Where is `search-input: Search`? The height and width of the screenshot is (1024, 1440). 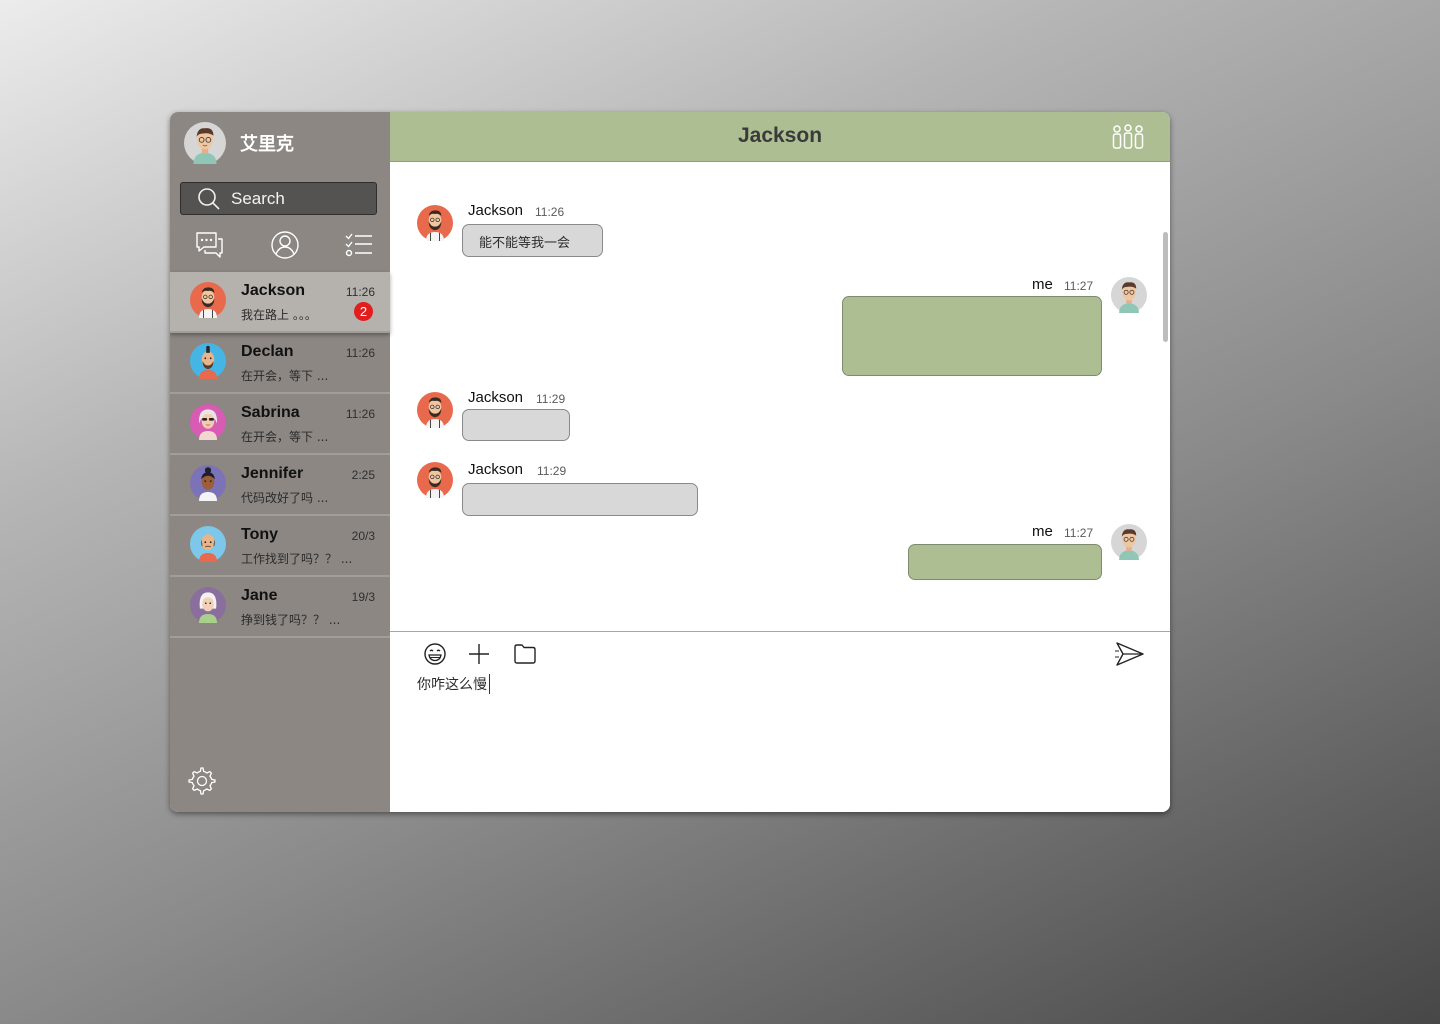
search-input: Search is located at coordinates (278, 198).